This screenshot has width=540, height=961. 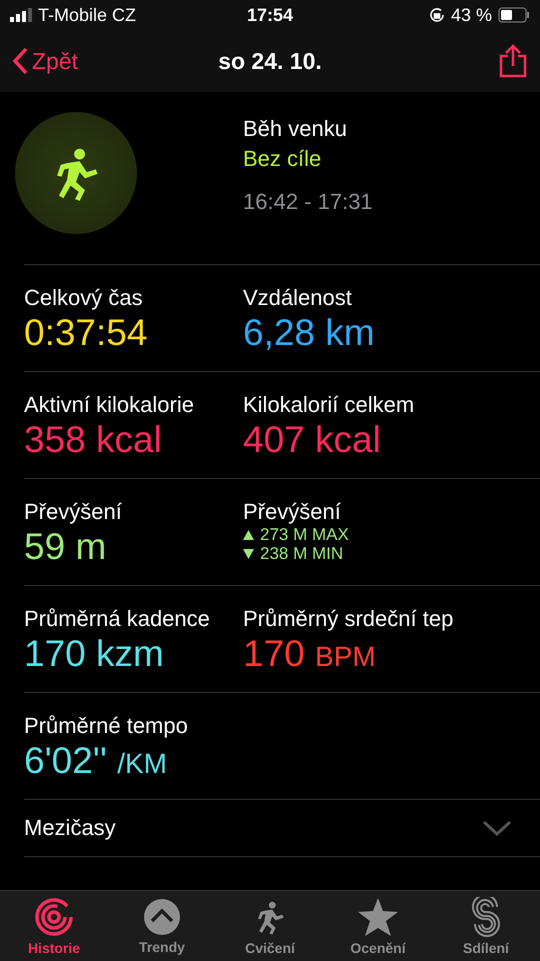 What do you see at coordinates (348, 619) in the screenshot?
I see `metric-label: Průměrný srdeční tep` at bounding box center [348, 619].